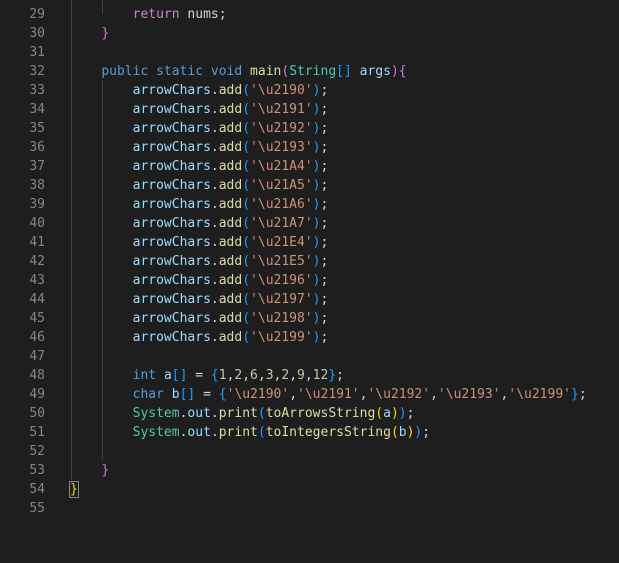 The width and height of the screenshot is (619, 563). Describe the element at coordinates (242, 413) in the screenshot. I see `line-code: System.out.print(toArrowsString(a));` at that location.